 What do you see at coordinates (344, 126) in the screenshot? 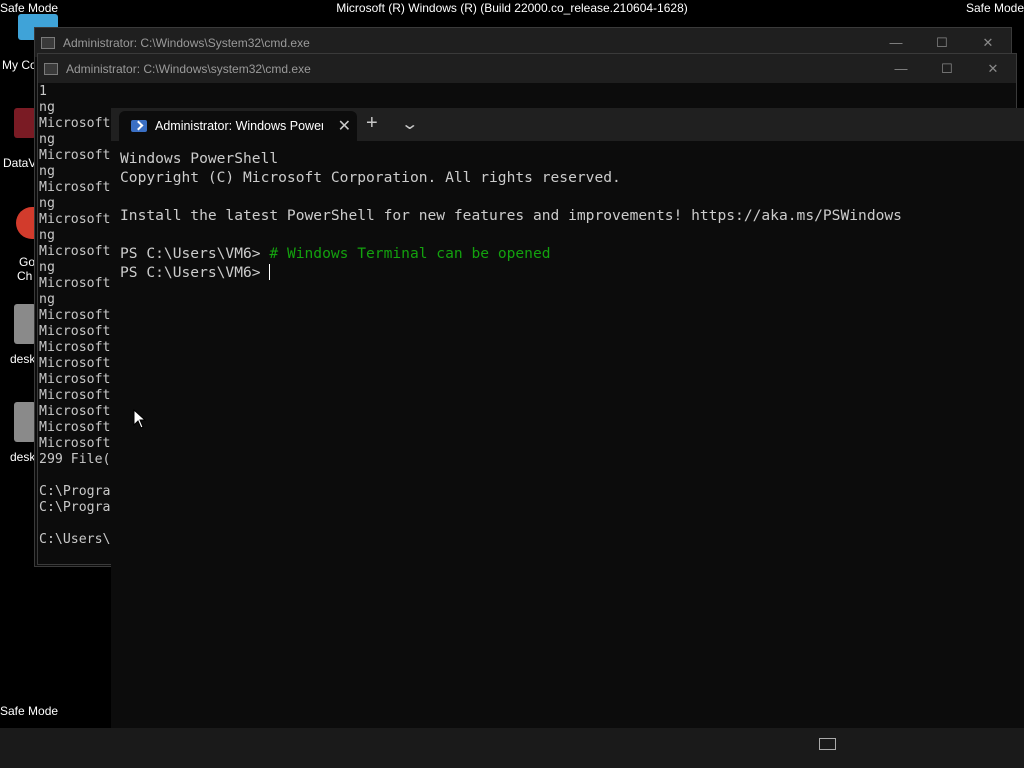
I see `close-tab-icon: ✕` at bounding box center [344, 126].